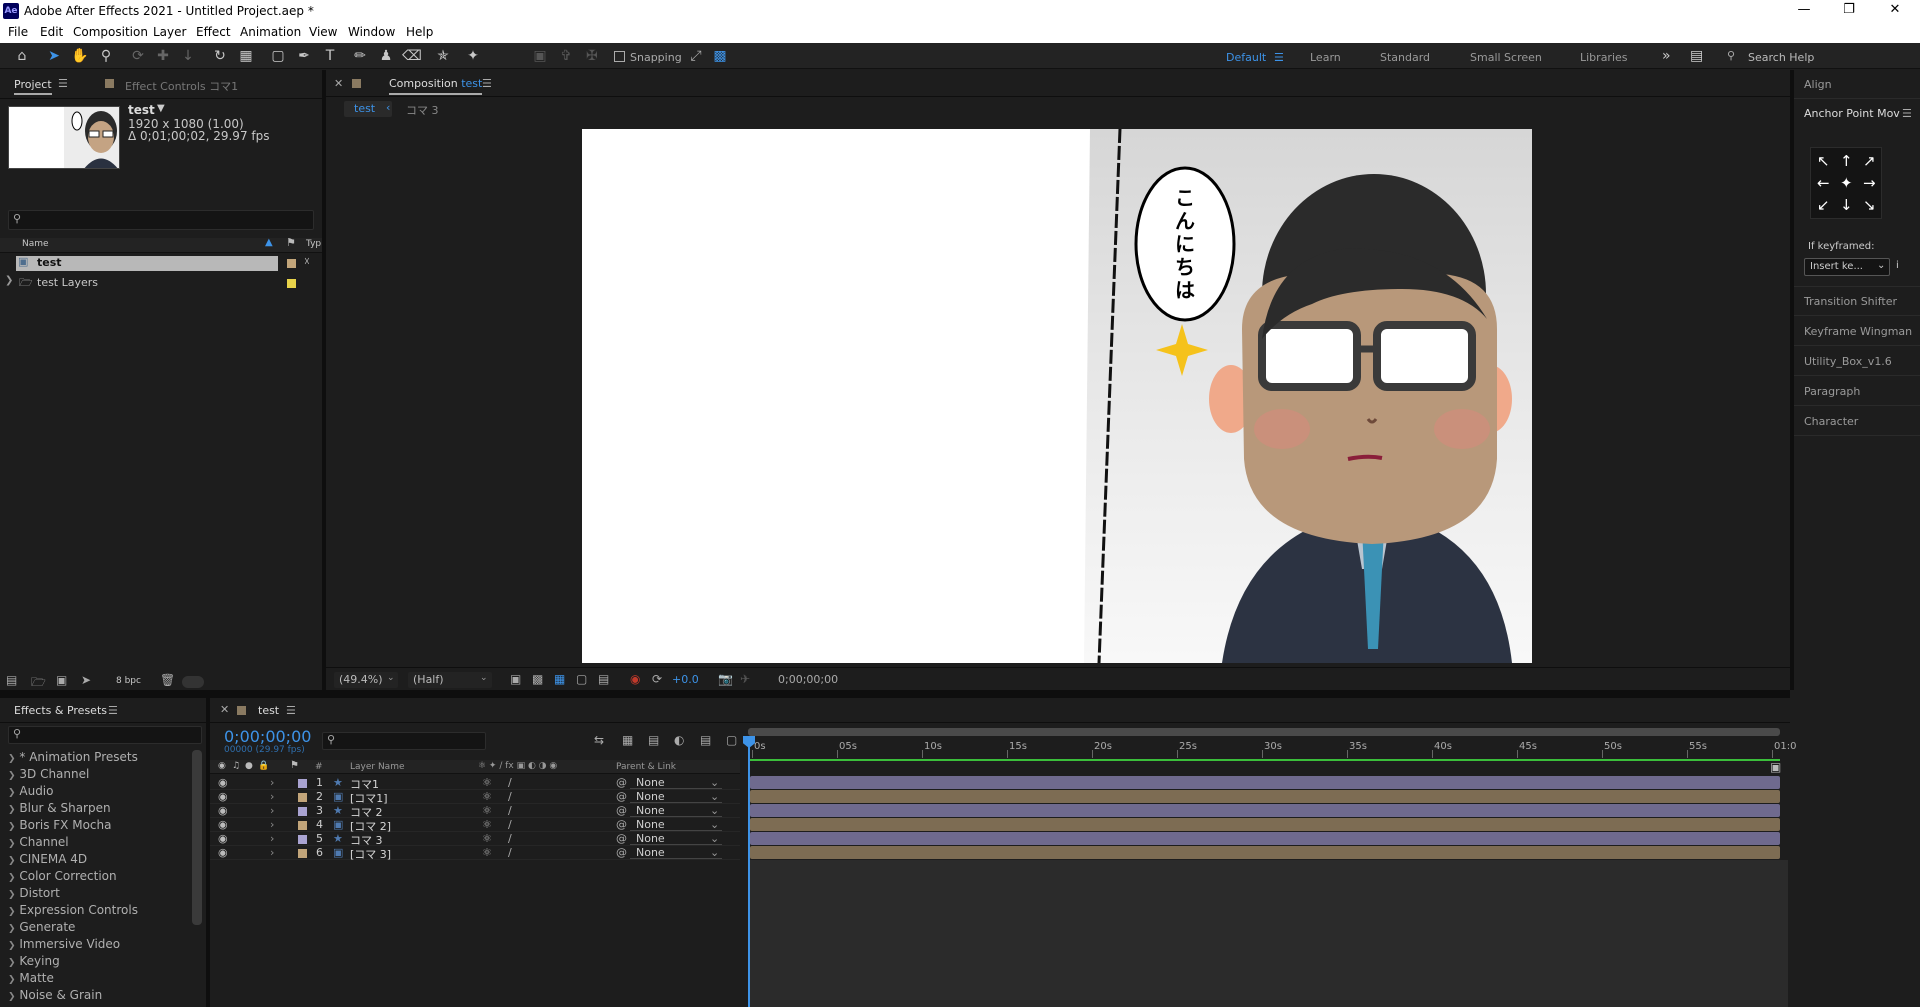 This screenshot has width=1920, height=1007. I want to click on label-color-swatch, so click(291, 283).